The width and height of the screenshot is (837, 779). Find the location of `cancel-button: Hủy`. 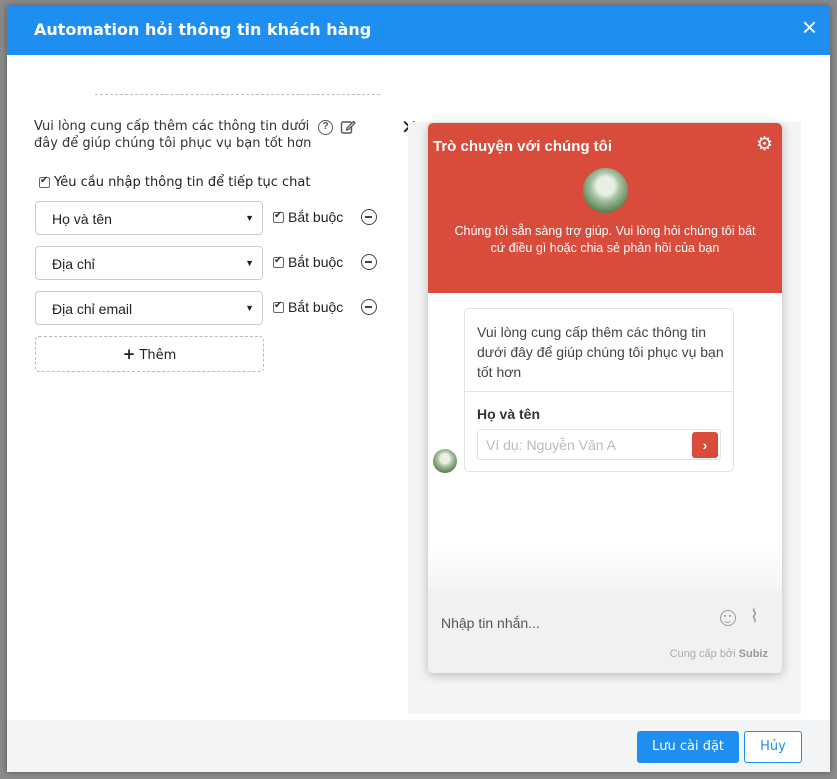

cancel-button: Hủy is located at coordinates (773, 747).